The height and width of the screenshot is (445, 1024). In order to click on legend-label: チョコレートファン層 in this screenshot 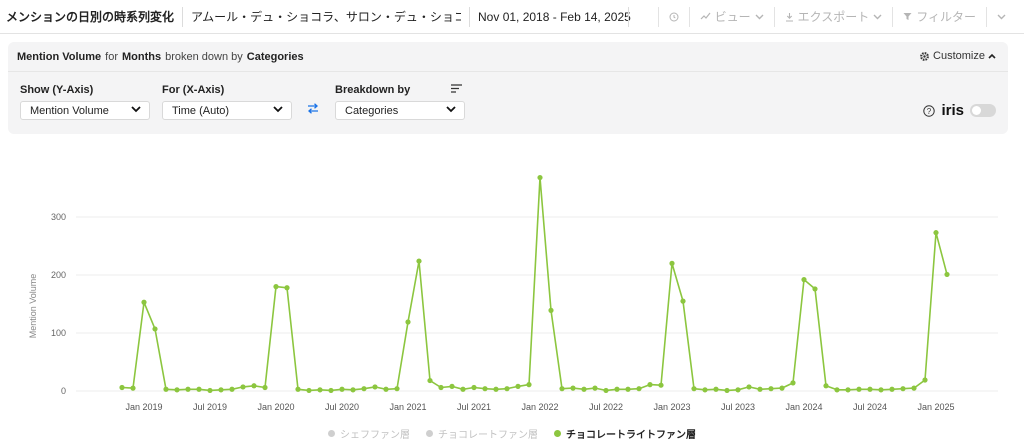, I will do `click(488, 435)`.